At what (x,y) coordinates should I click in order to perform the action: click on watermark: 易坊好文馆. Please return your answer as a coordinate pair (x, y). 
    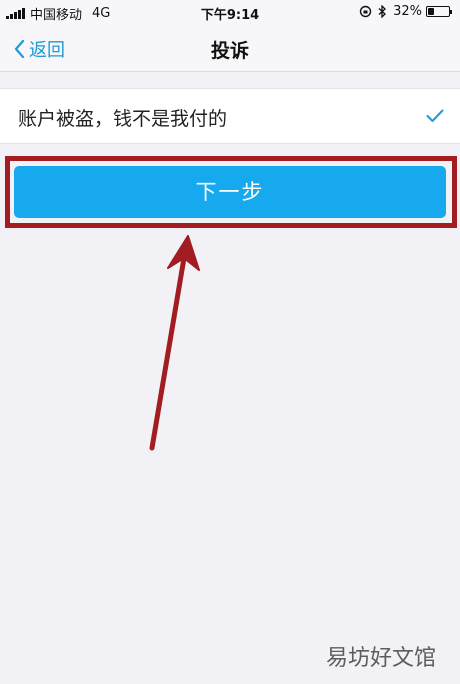
    Looking at the image, I should click on (380, 658).